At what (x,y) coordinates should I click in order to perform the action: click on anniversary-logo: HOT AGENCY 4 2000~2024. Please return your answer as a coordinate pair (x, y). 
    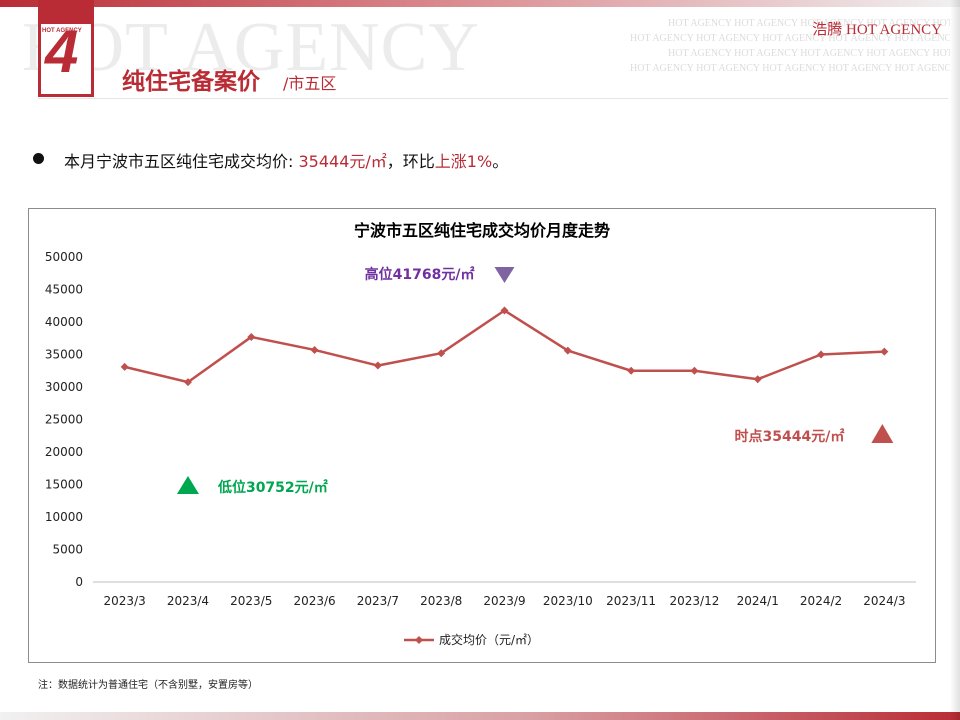
    Looking at the image, I should click on (66, 48).